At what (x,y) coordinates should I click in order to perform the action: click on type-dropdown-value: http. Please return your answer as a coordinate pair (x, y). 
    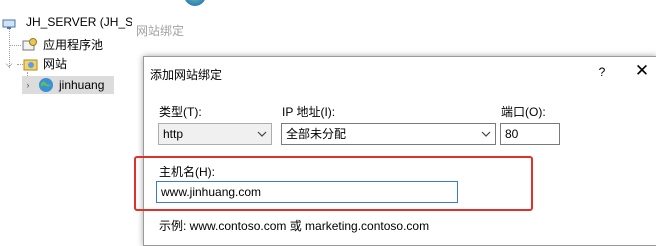
    Looking at the image, I should click on (173, 134).